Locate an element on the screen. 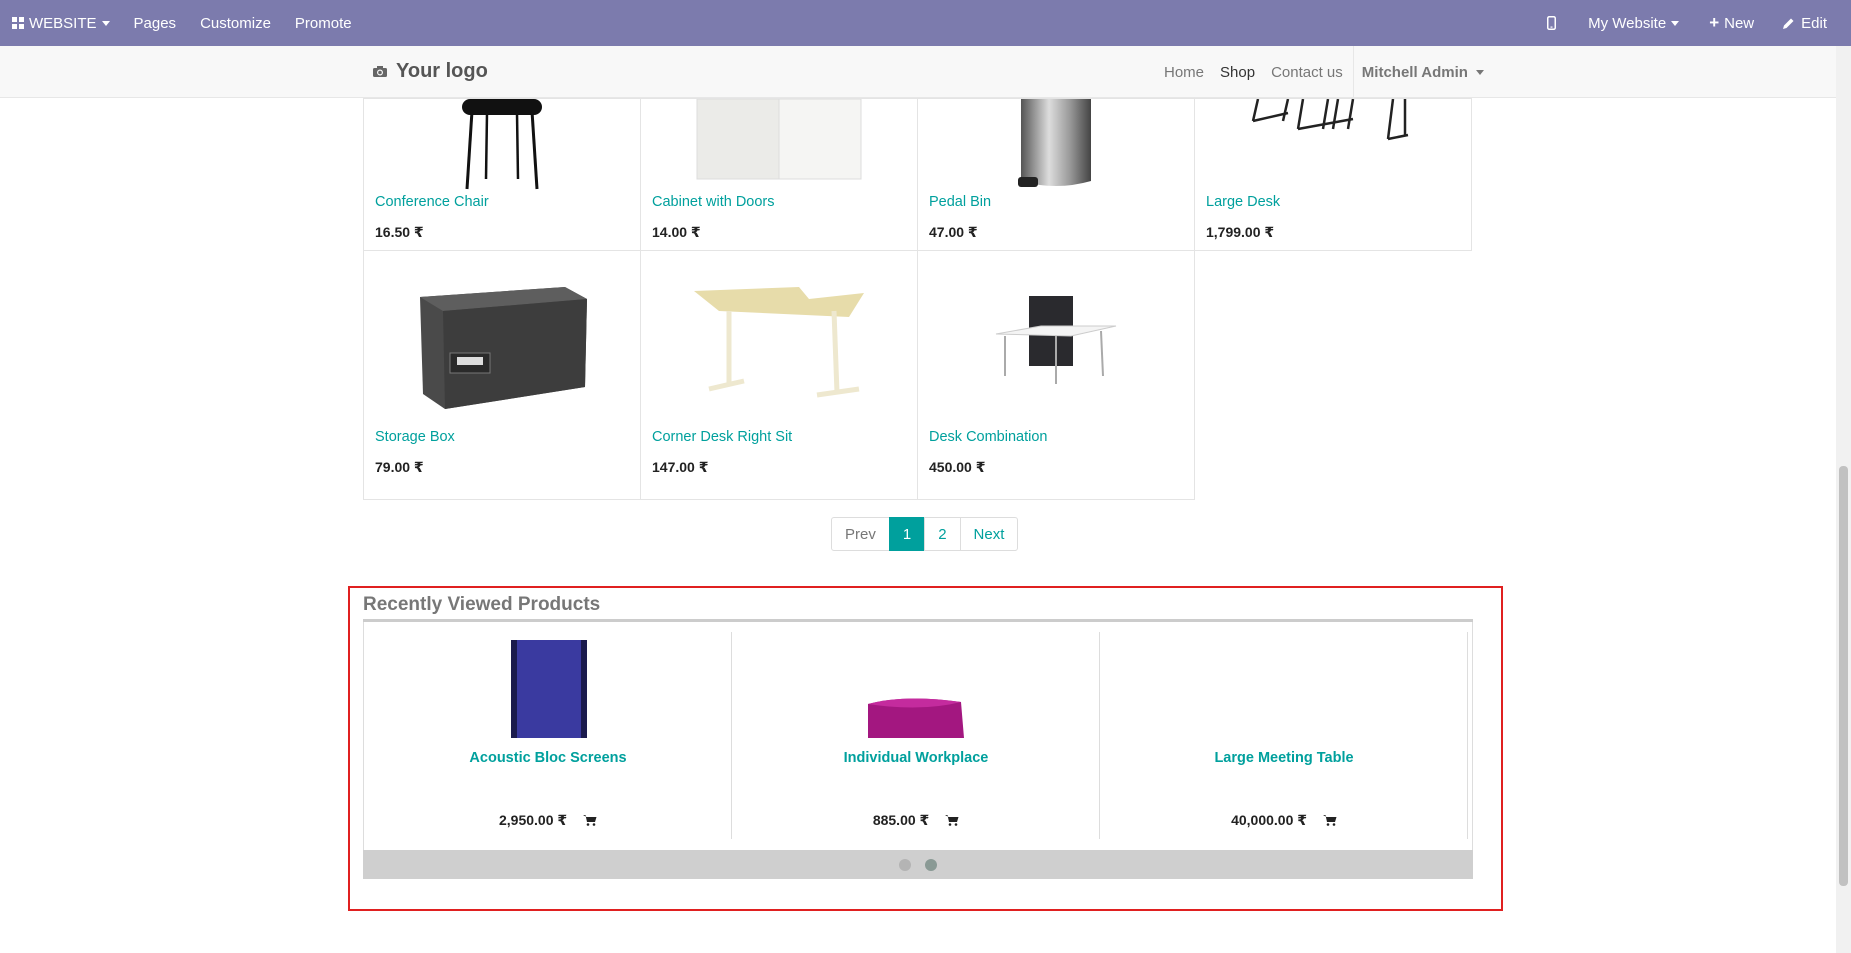 The image size is (1851, 953). recent-product-price-row: 885.00 ₹ is located at coordinates (916, 820).